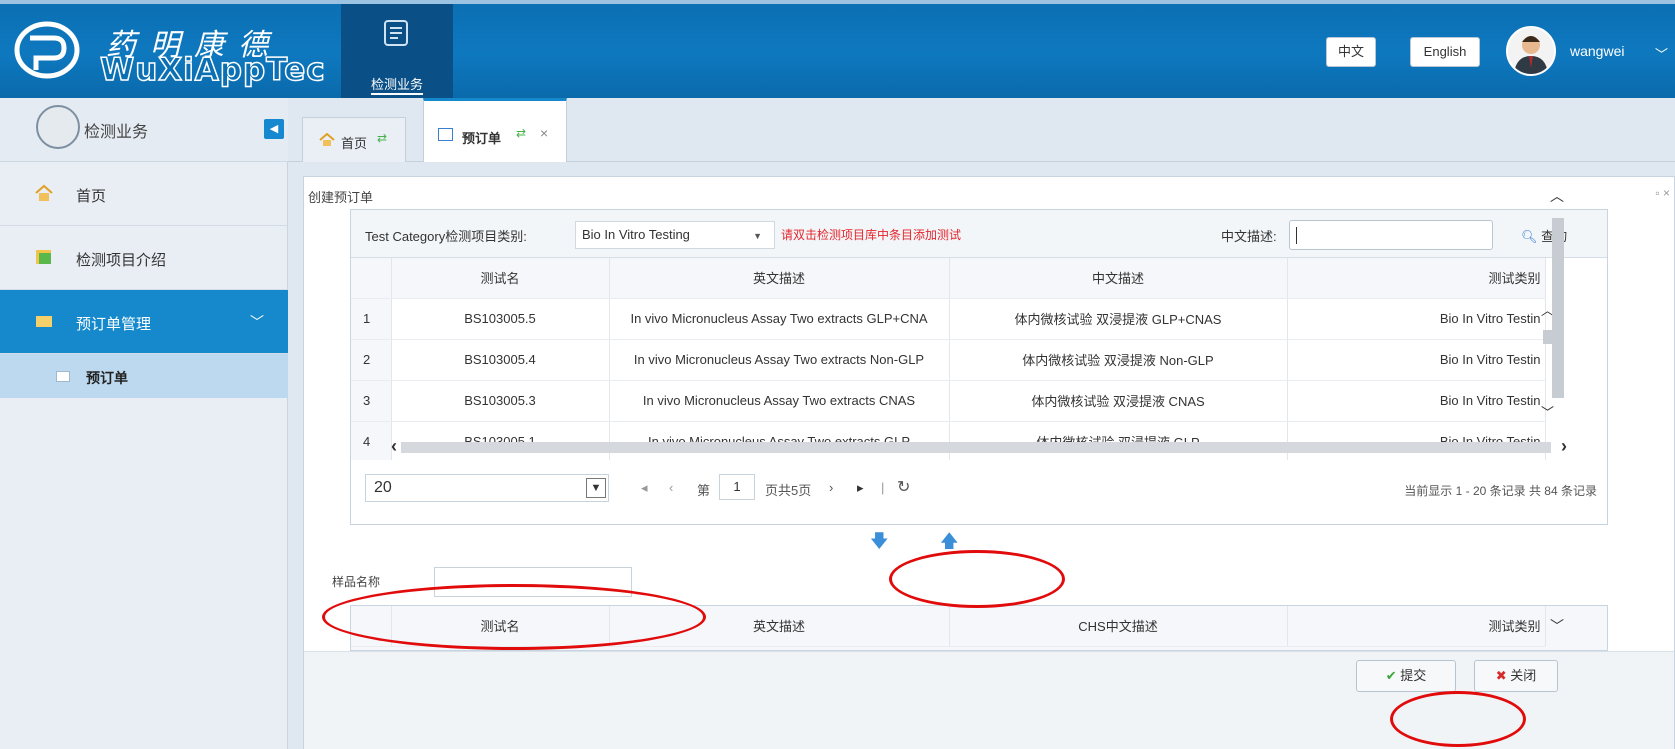 This screenshot has width=1675, height=749. Describe the element at coordinates (144, 258) in the screenshot. I see `sidebar-item-test-intro: 检测项目介绍` at that location.